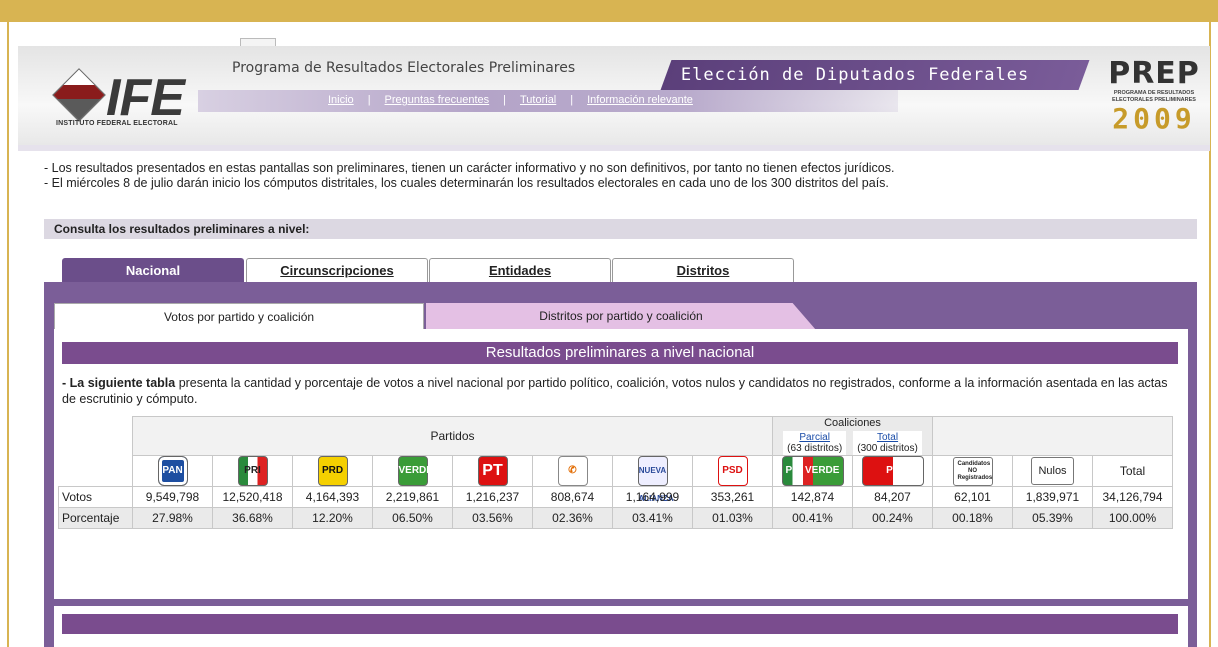 This screenshot has height=647, width=1218. I want to click on tab-votos-partido: Votos por partido y coalición, so click(239, 316).